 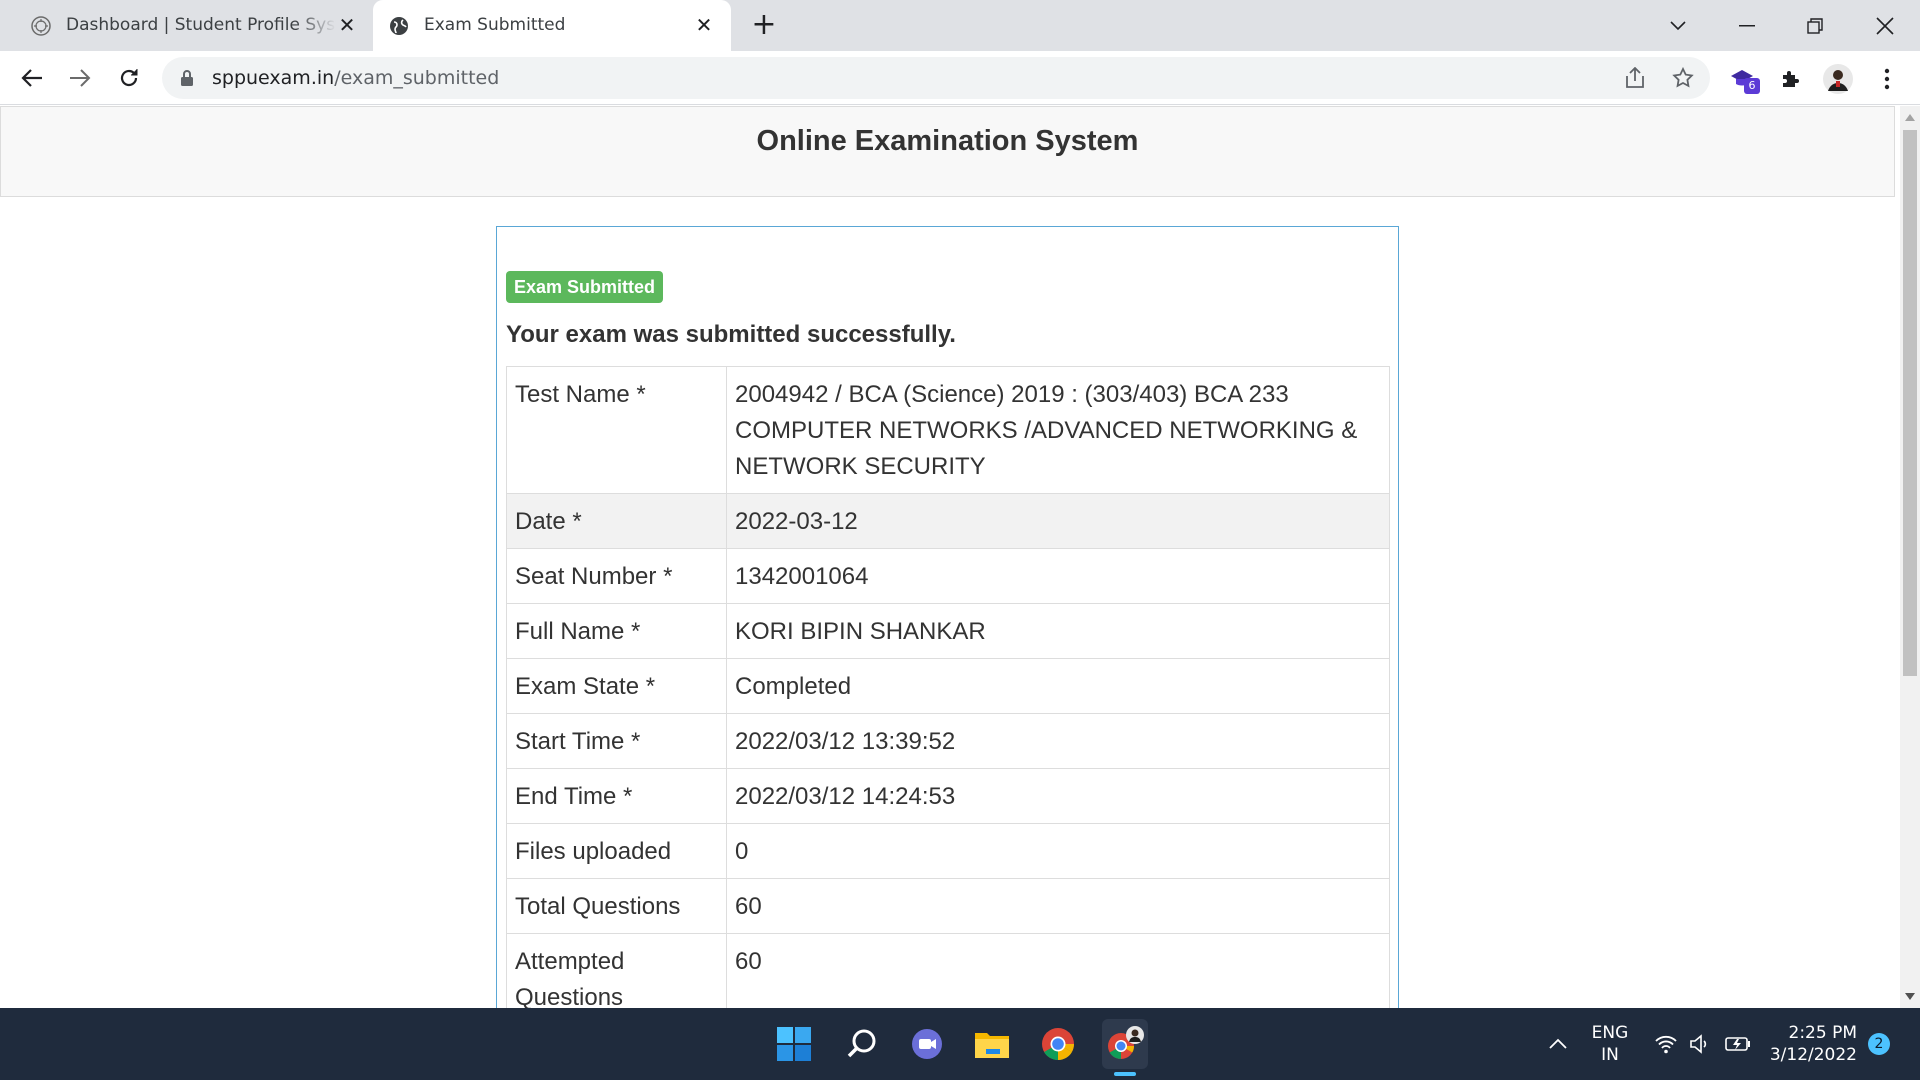 What do you see at coordinates (616, 631) in the screenshot?
I see `detail-key: Full Name *` at bounding box center [616, 631].